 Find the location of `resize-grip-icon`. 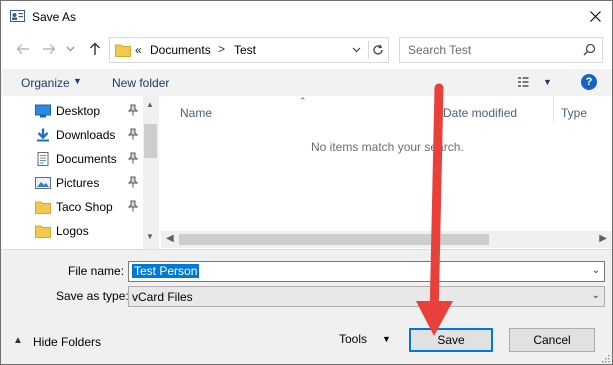

resize-grip-icon is located at coordinates (605, 358).